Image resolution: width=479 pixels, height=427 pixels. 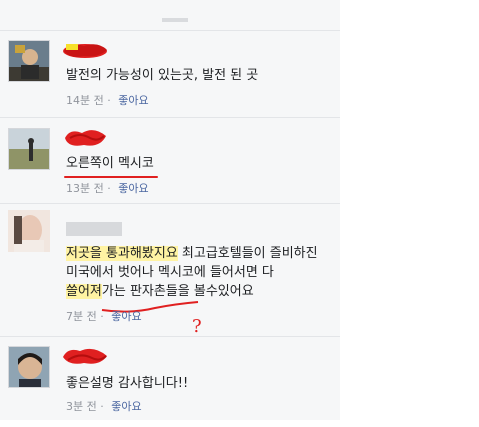 What do you see at coordinates (111, 177) in the screenshot?
I see `red-underline-icon` at bounding box center [111, 177].